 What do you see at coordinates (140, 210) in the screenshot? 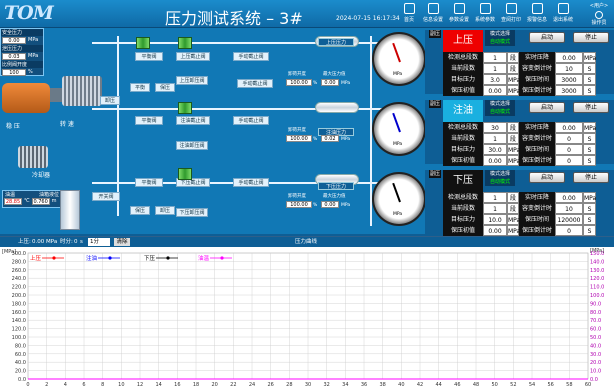
I see `guard-button-3: 保压` at bounding box center [140, 210].